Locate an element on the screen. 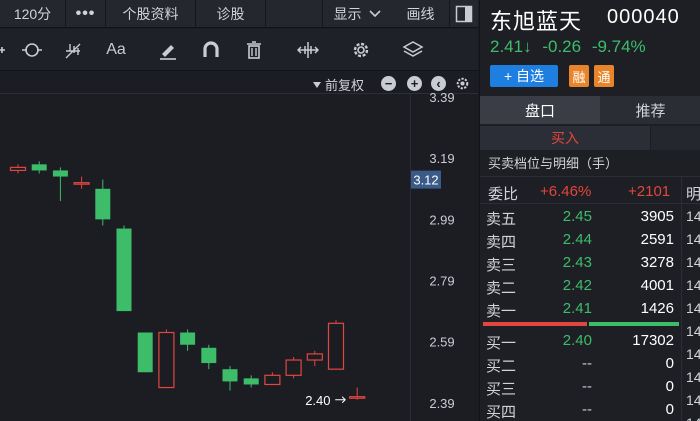  depth-title: 买卖档位与明细（手） is located at coordinates (553, 163).